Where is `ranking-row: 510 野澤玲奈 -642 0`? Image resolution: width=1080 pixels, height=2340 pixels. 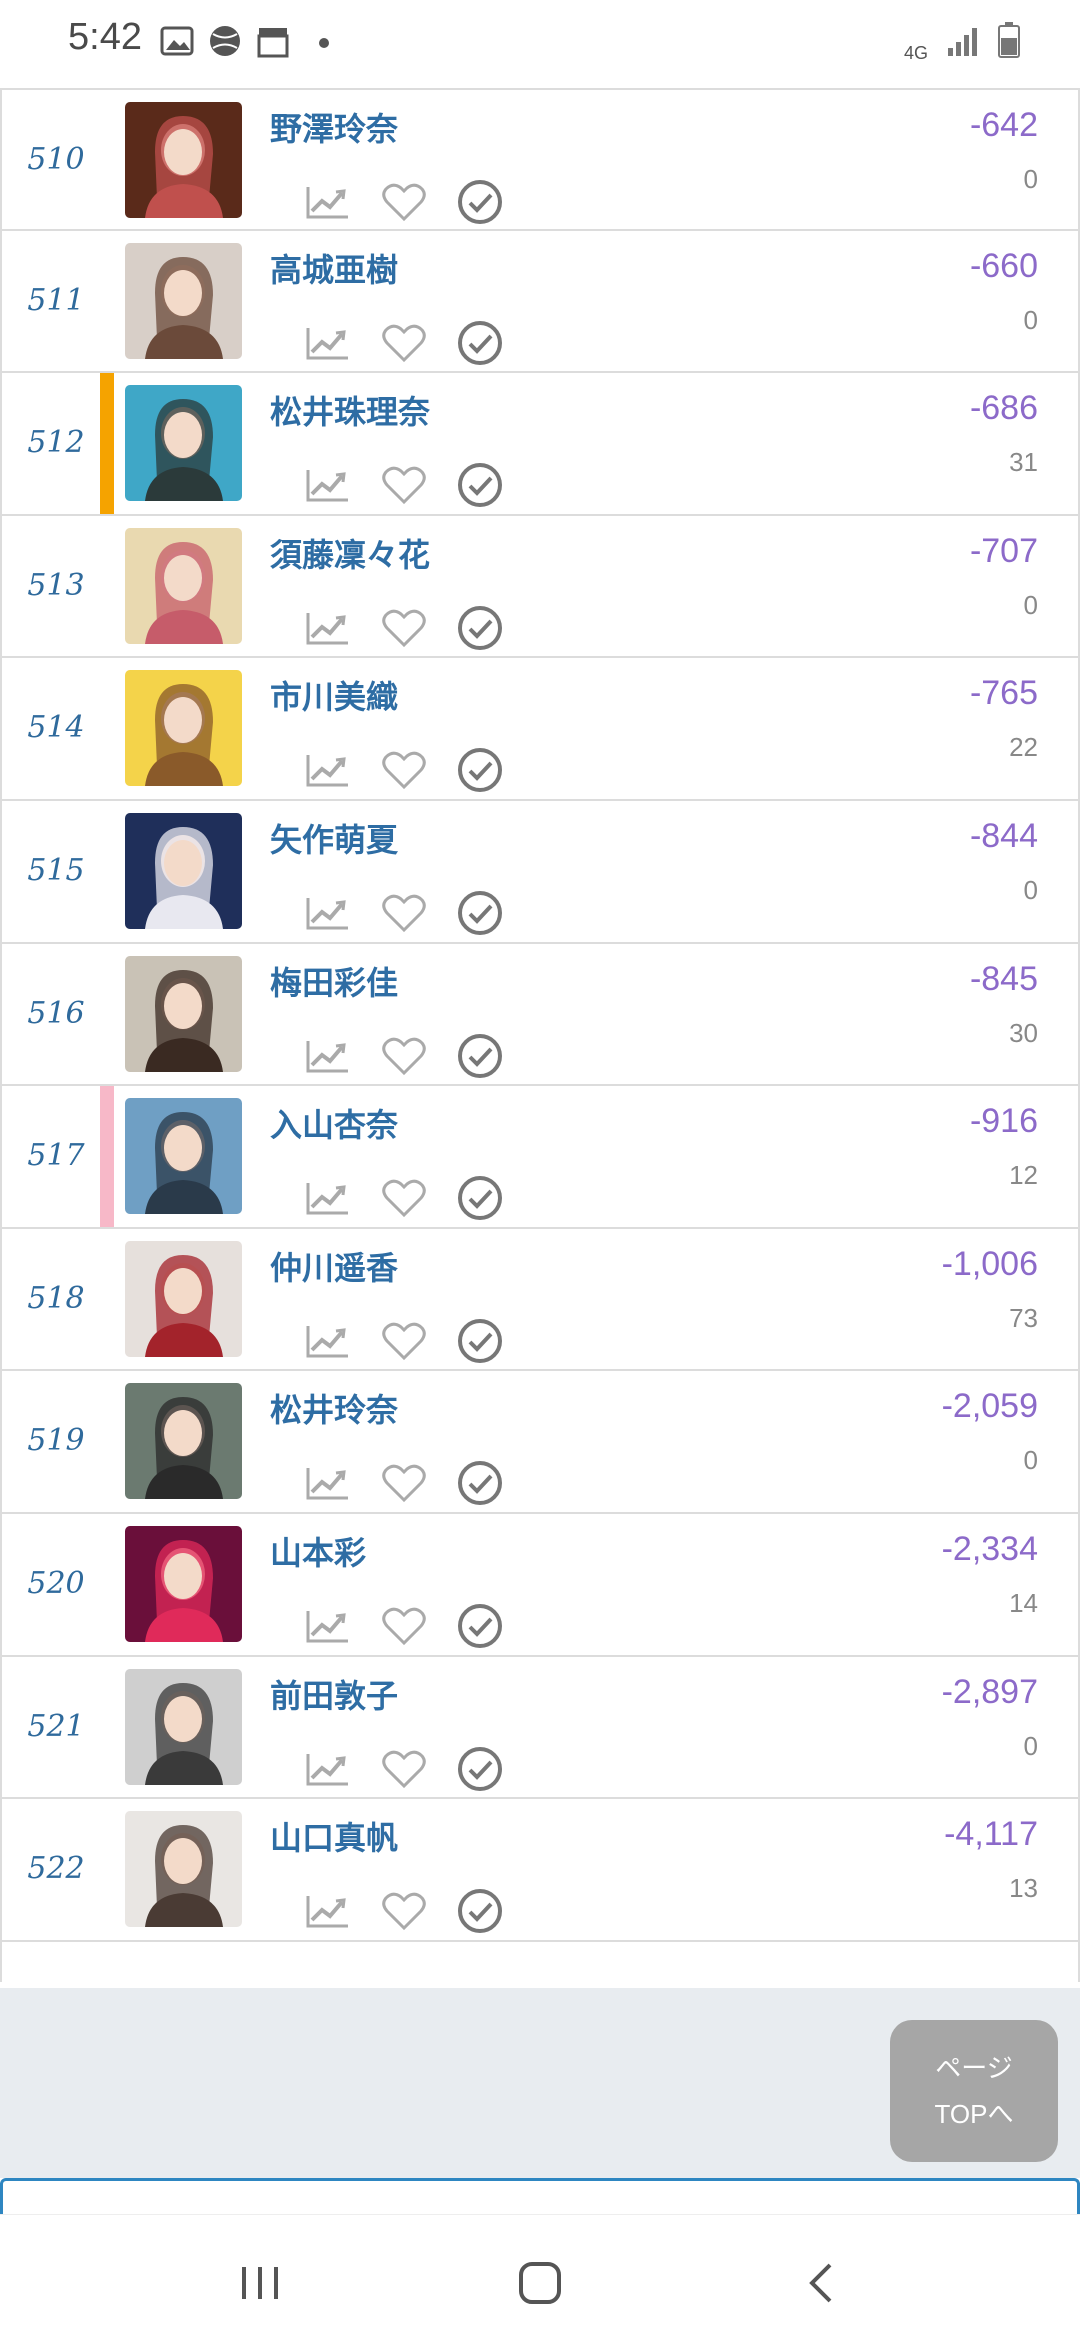
ranking-row: 510 野澤玲奈 -642 0 is located at coordinates (540, 159).